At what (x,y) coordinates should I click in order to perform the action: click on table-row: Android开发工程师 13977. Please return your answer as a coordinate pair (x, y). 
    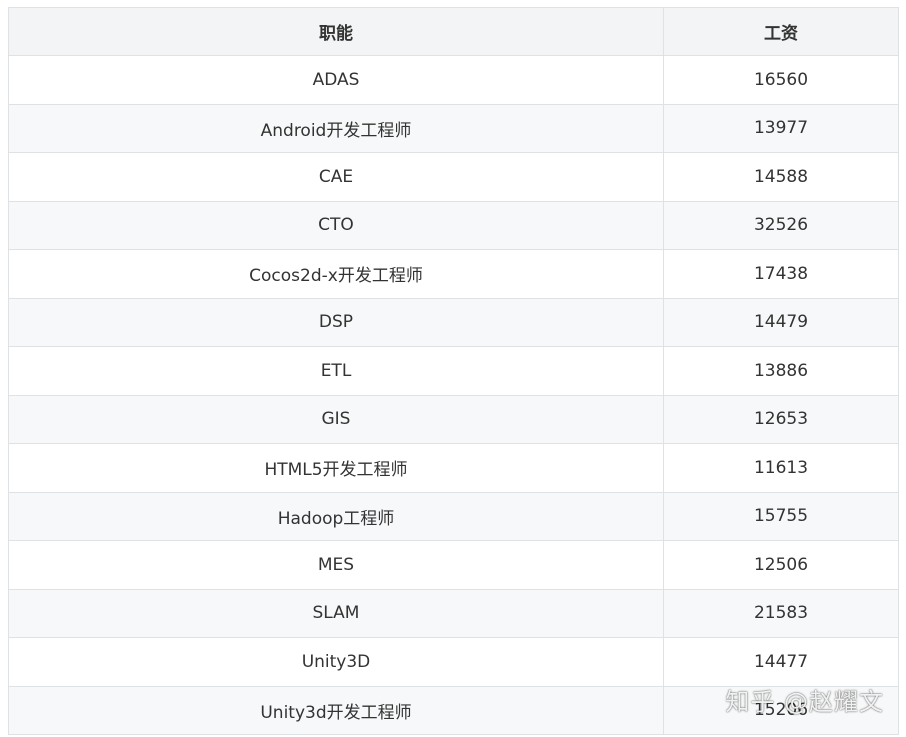
    Looking at the image, I should click on (453, 128).